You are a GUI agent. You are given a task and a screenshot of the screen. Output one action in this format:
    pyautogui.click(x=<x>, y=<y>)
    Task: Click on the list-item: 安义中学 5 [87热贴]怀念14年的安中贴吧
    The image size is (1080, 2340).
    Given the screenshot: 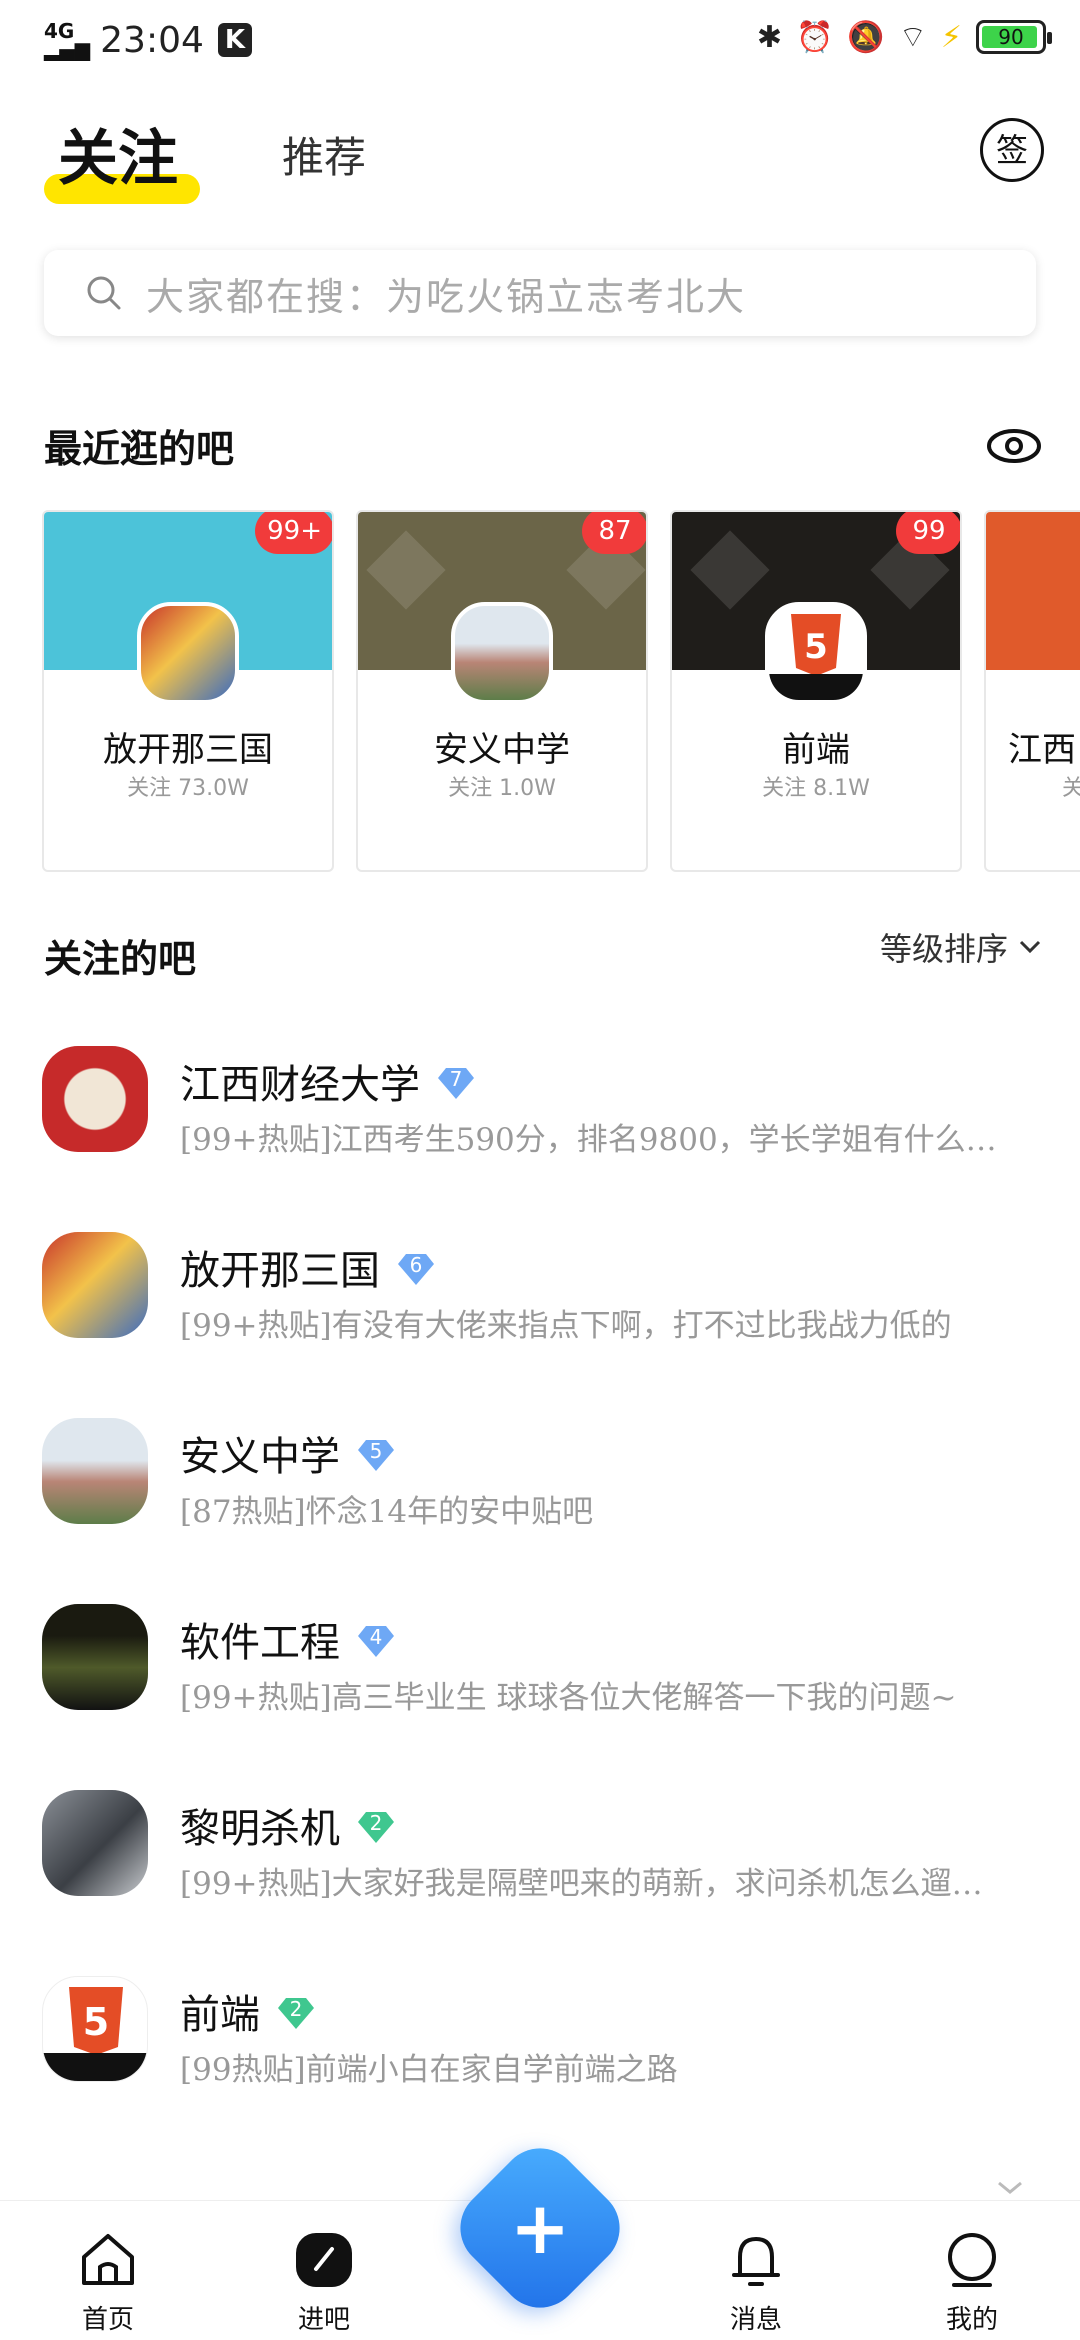 What is the action you would take?
    pyautogui.click(x=540, y=1465)
    